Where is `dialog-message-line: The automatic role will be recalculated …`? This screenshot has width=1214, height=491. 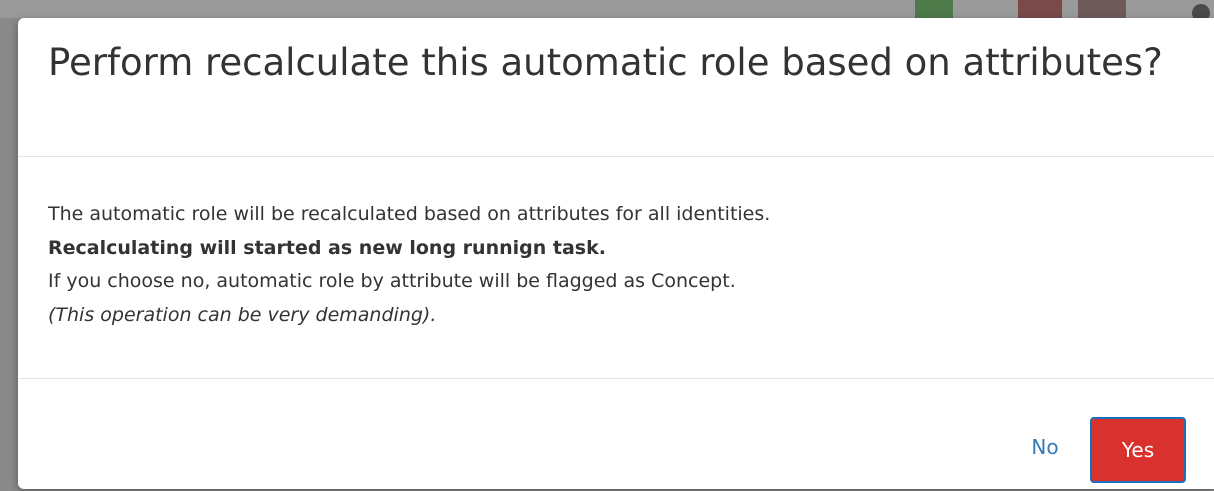
dialog-message-line: The automatic role will be recalculated … is located at coordinates (409, 214).